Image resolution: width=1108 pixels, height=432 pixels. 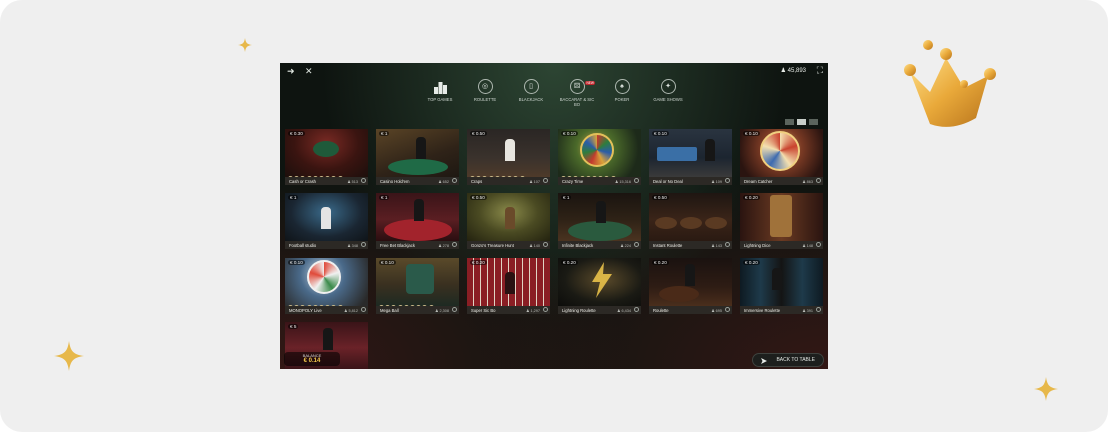 I want to click on cards-icon: ▯, so click(x=531, y=86).